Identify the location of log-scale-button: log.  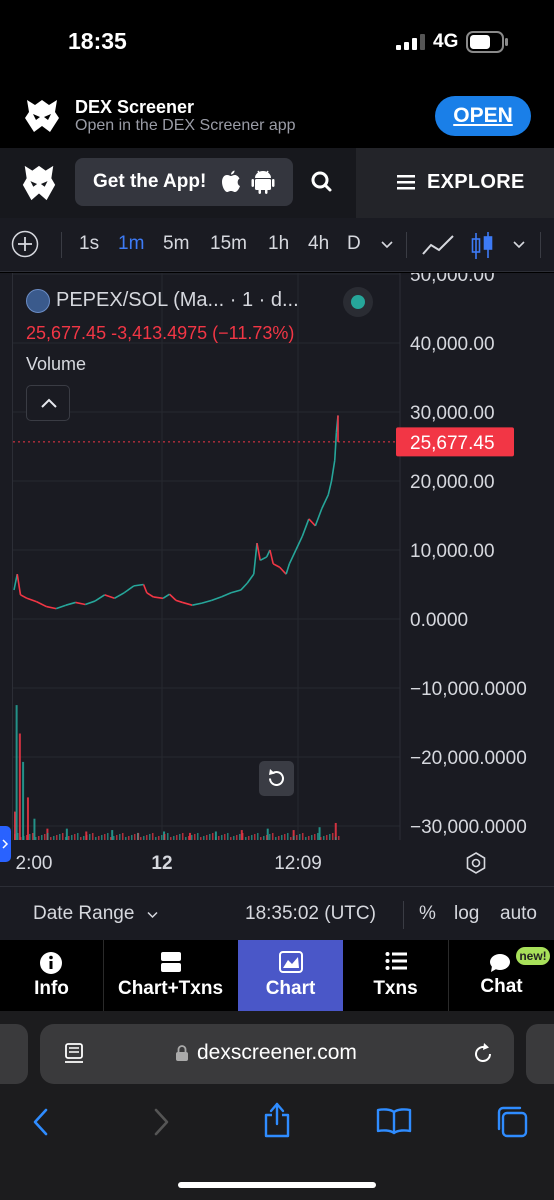
(466, 914).